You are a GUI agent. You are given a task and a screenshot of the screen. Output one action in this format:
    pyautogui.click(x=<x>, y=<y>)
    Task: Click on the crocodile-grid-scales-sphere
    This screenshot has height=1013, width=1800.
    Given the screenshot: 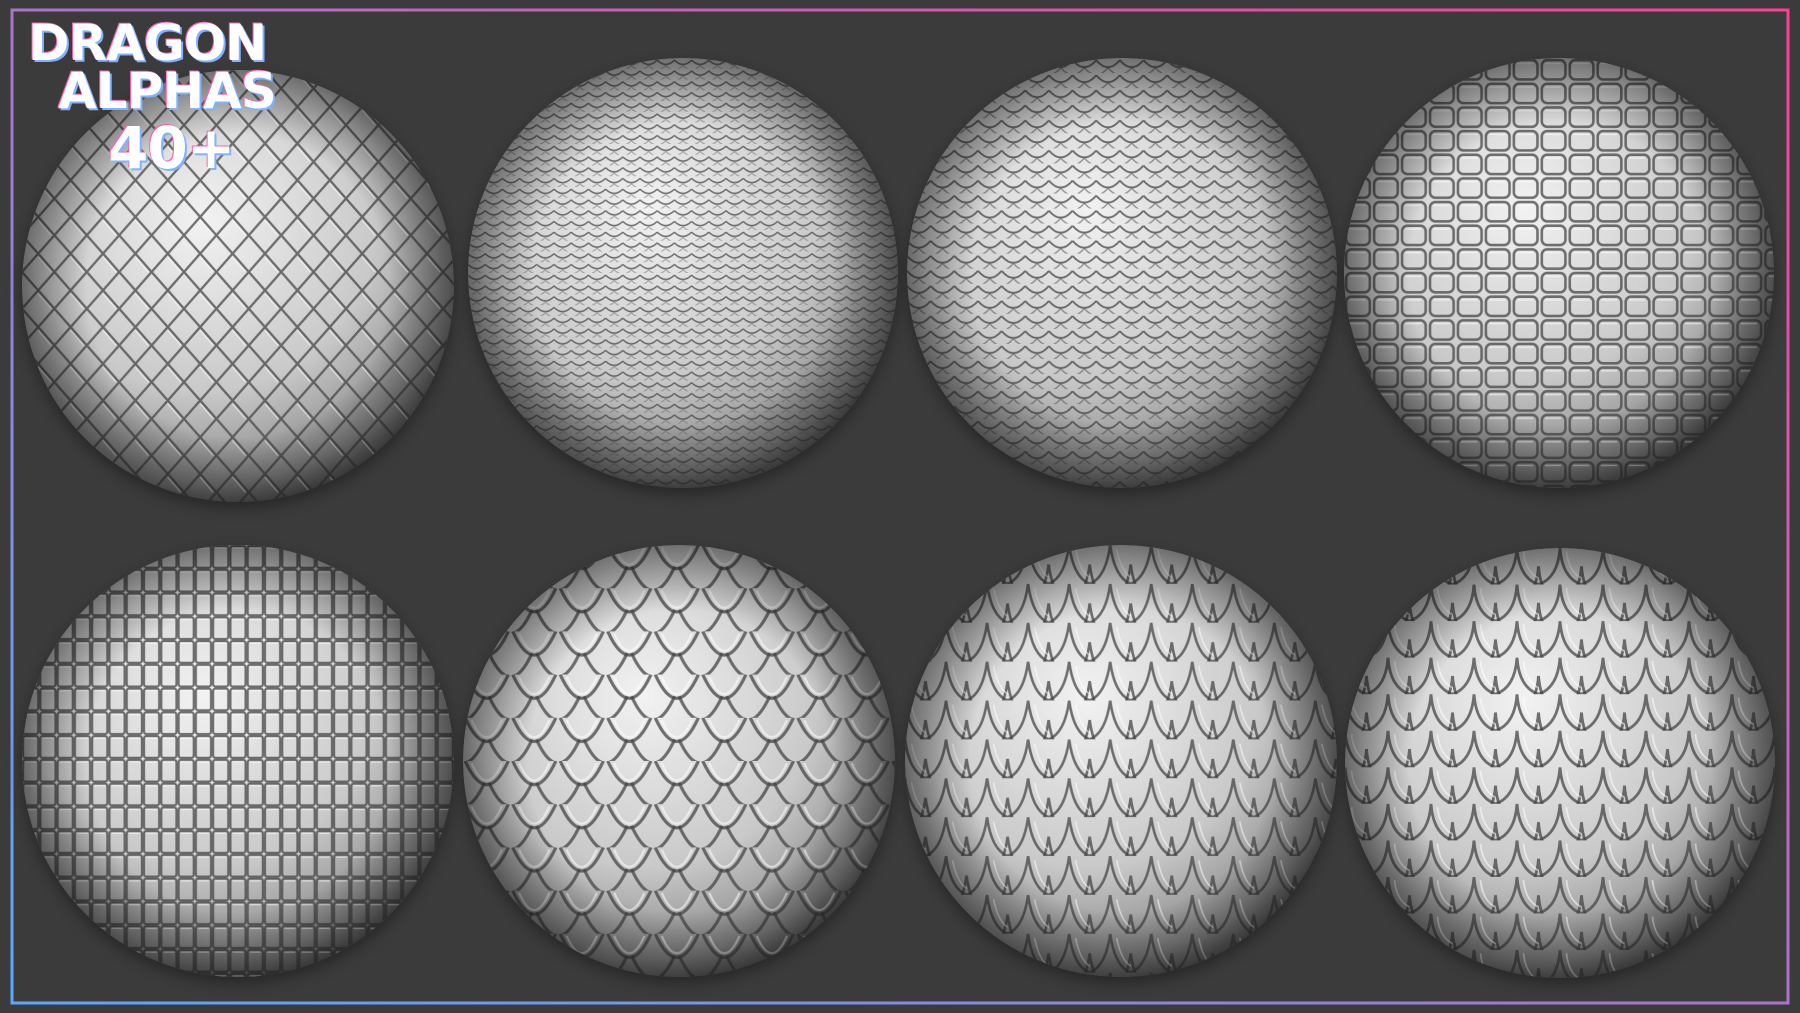 What is the action you would take?
    pyautogui.click(x=238, y=761)
    